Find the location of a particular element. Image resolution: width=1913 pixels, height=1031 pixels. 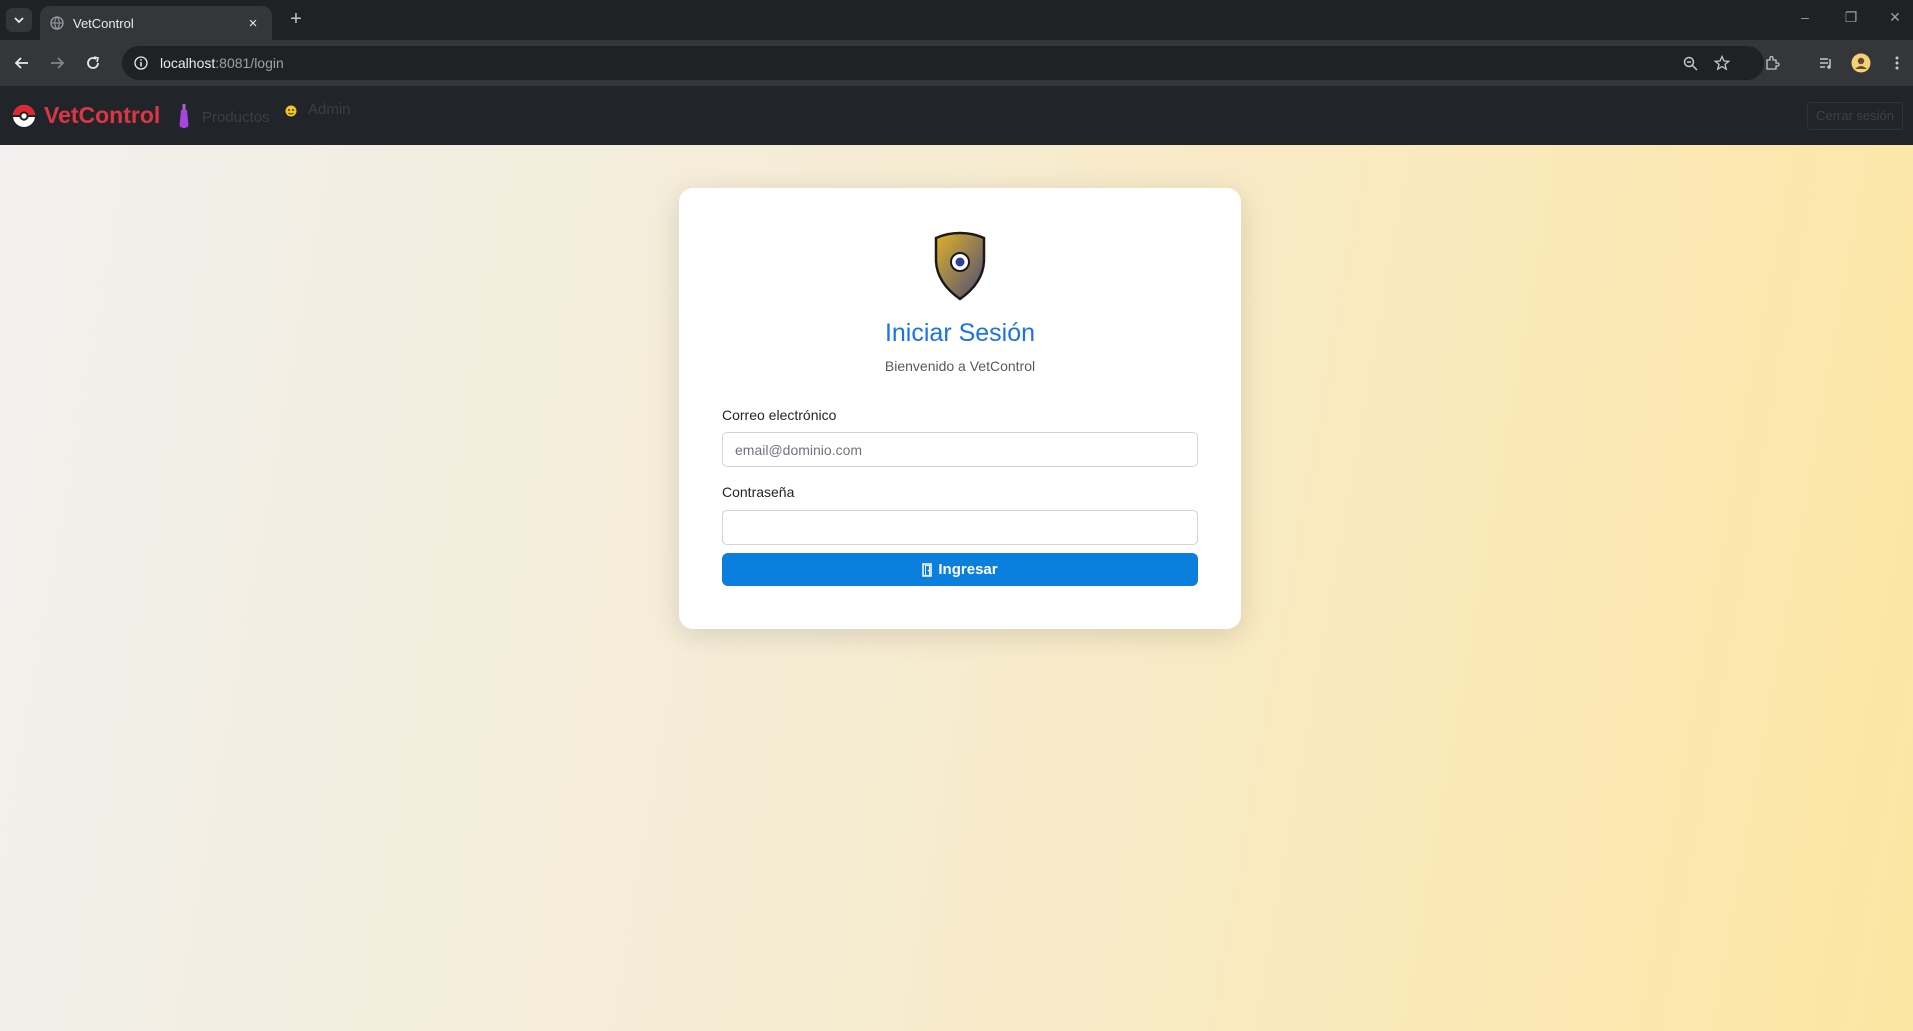

bookmark-star-icon is located at coordinates (1722, 63).